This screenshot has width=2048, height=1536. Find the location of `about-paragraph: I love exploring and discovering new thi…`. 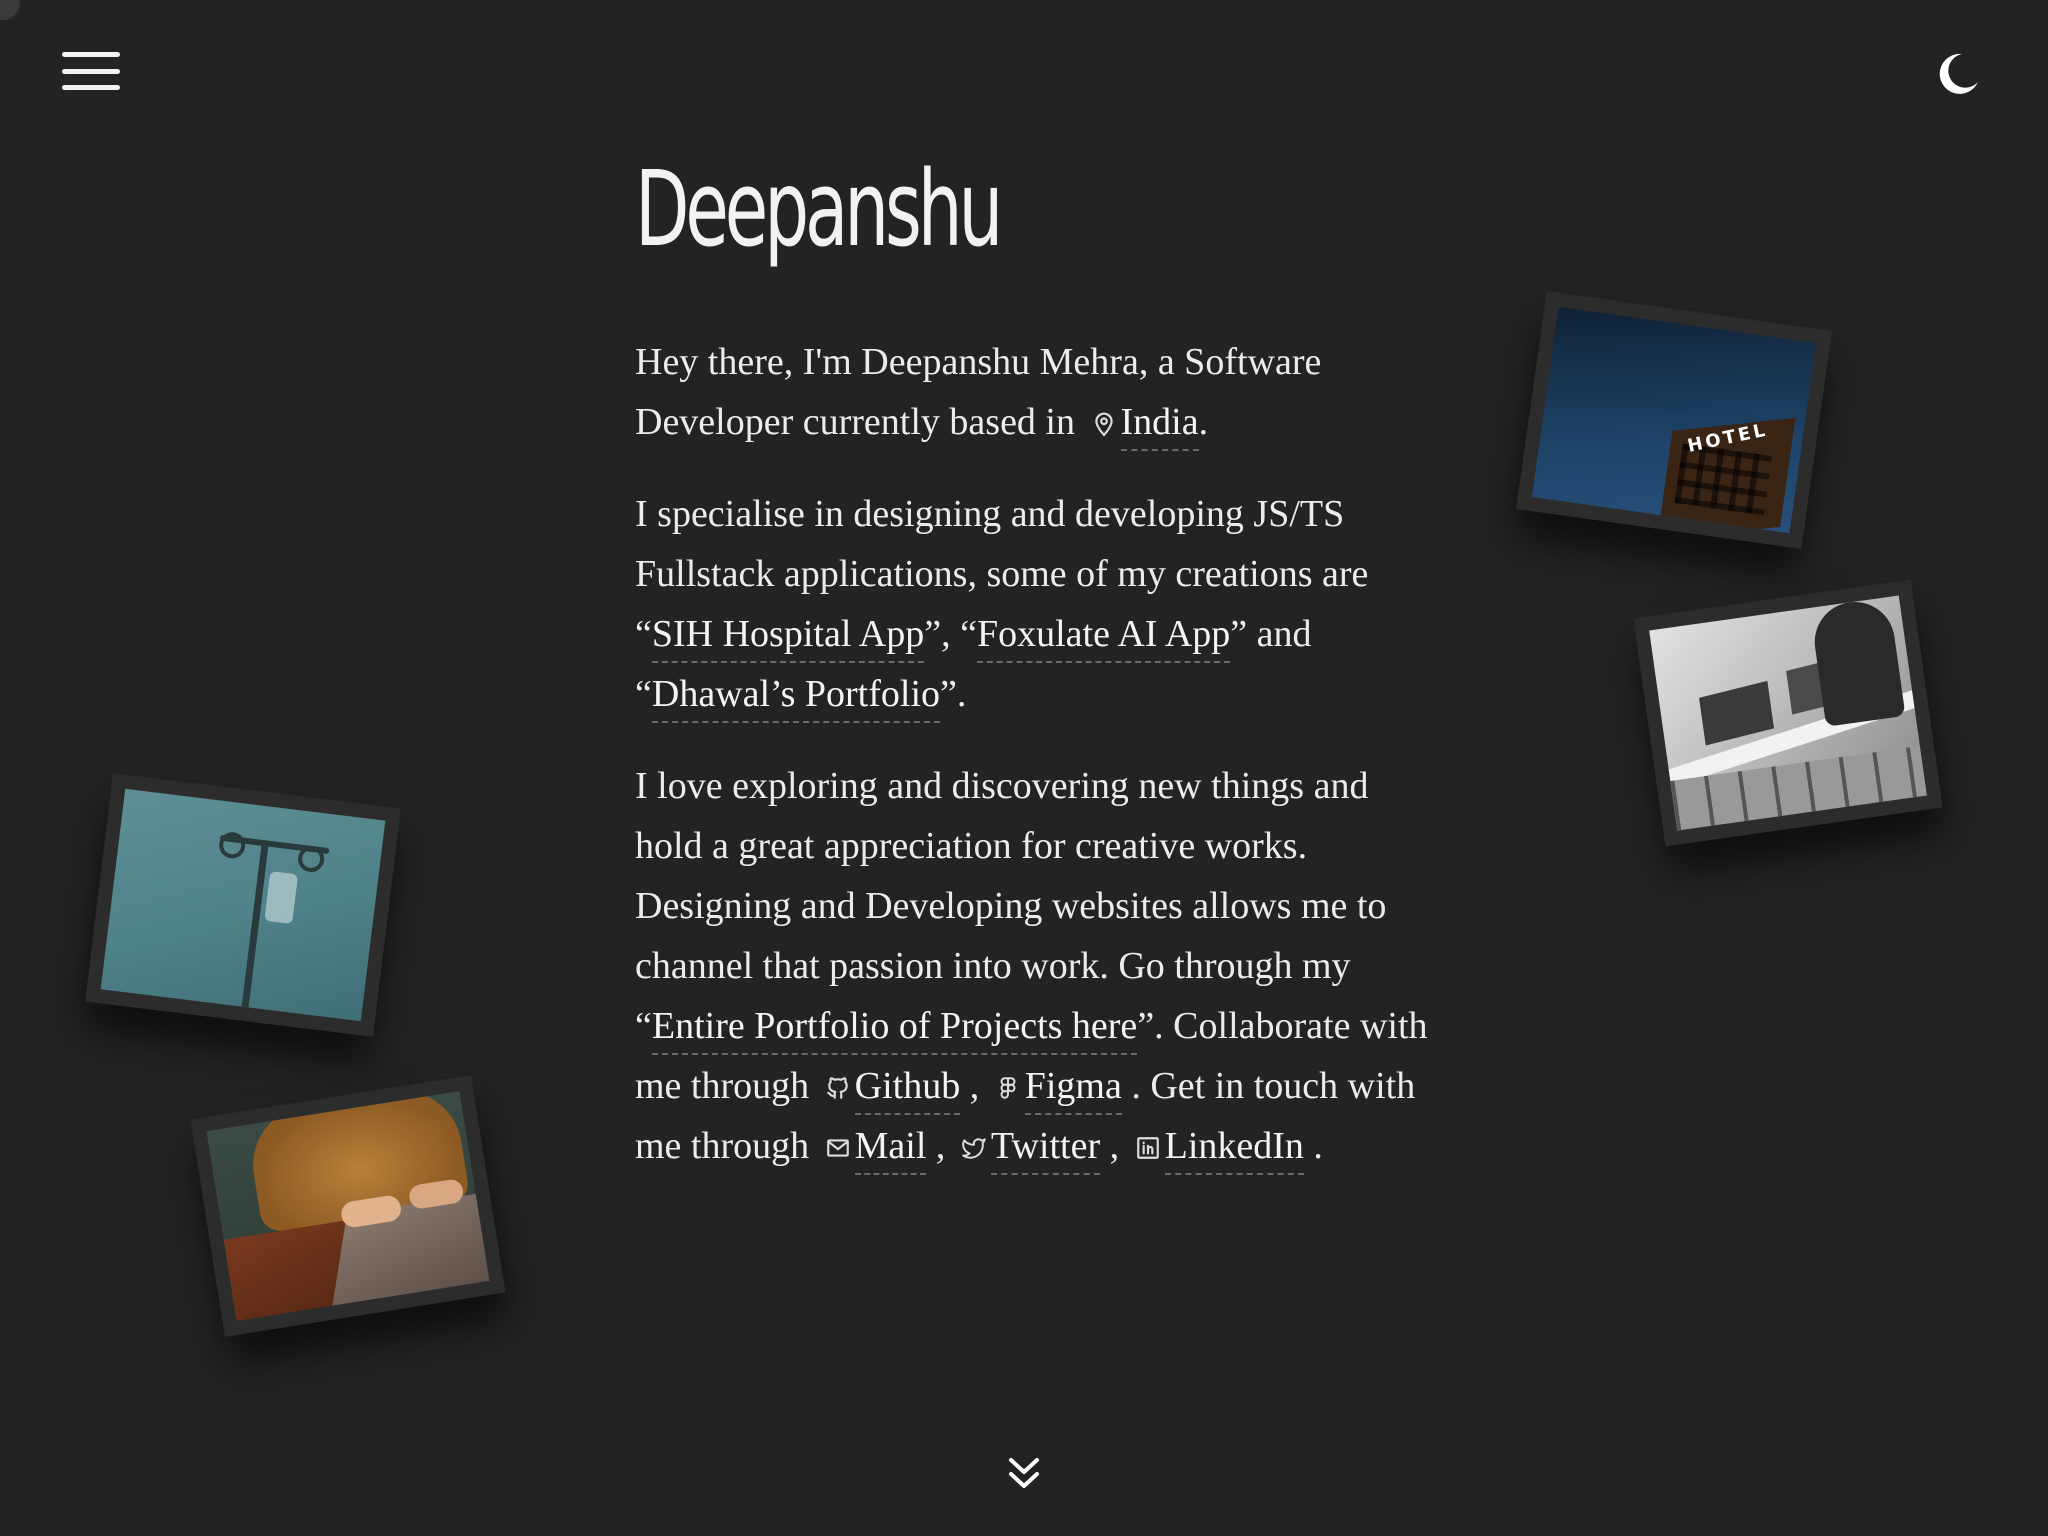

about-paragraph: I love exploring and discovering new thi… is located at coordinates (1035, 966).